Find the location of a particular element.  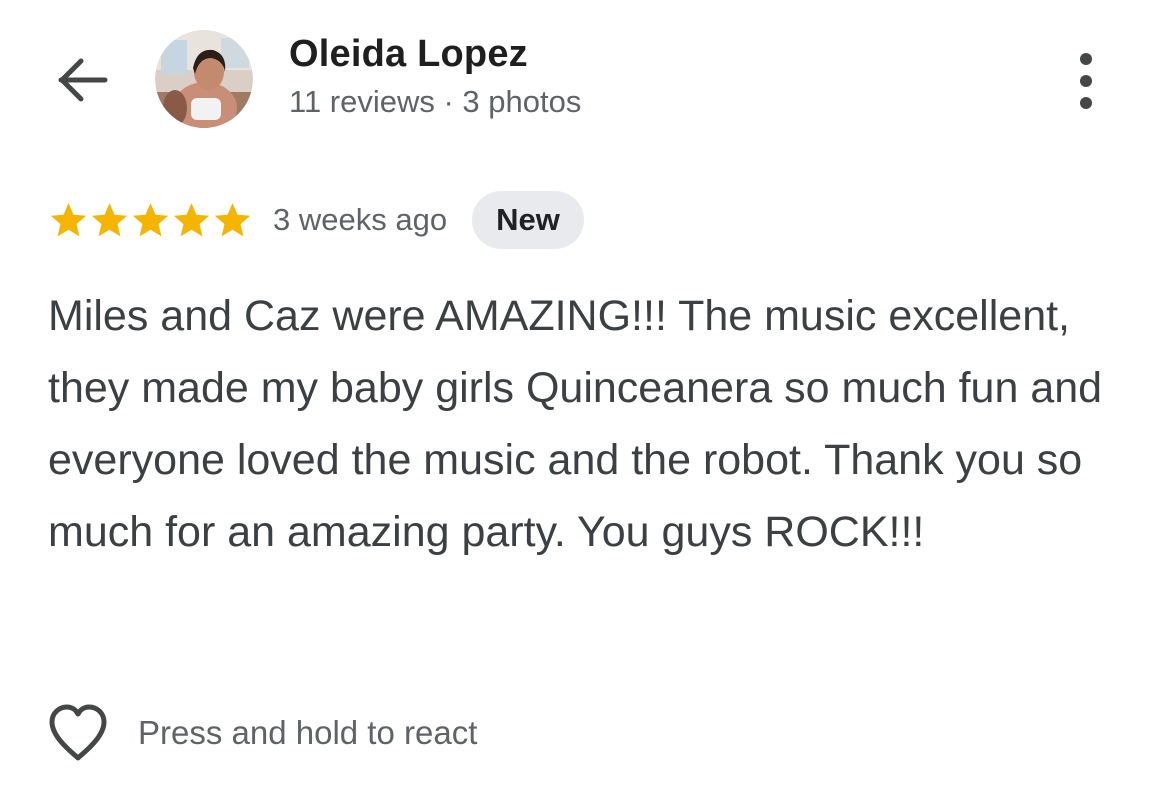

review-time: 3 weeks ago is located at coordinates (360, 219).